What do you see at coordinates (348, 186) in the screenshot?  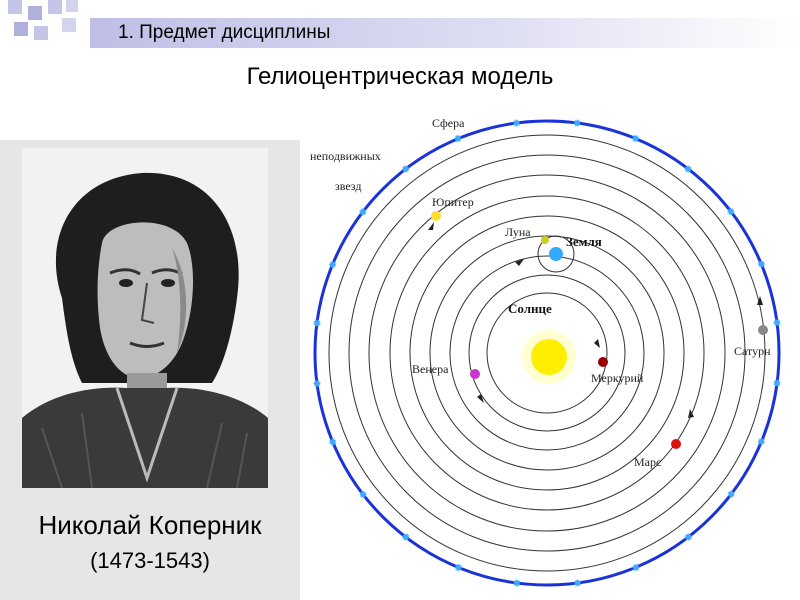 I see `sphere-label-line3: звезд` at bounding box center [348, 186].